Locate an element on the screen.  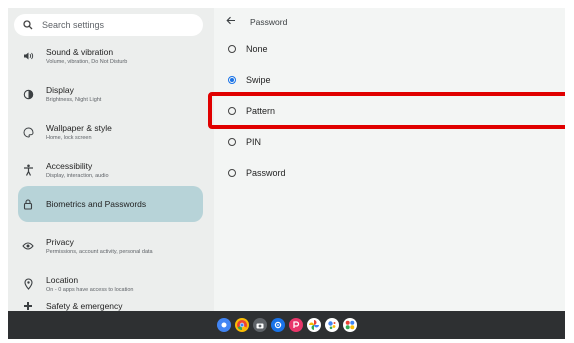
app-p-icon is located at coordinates (295, 325).